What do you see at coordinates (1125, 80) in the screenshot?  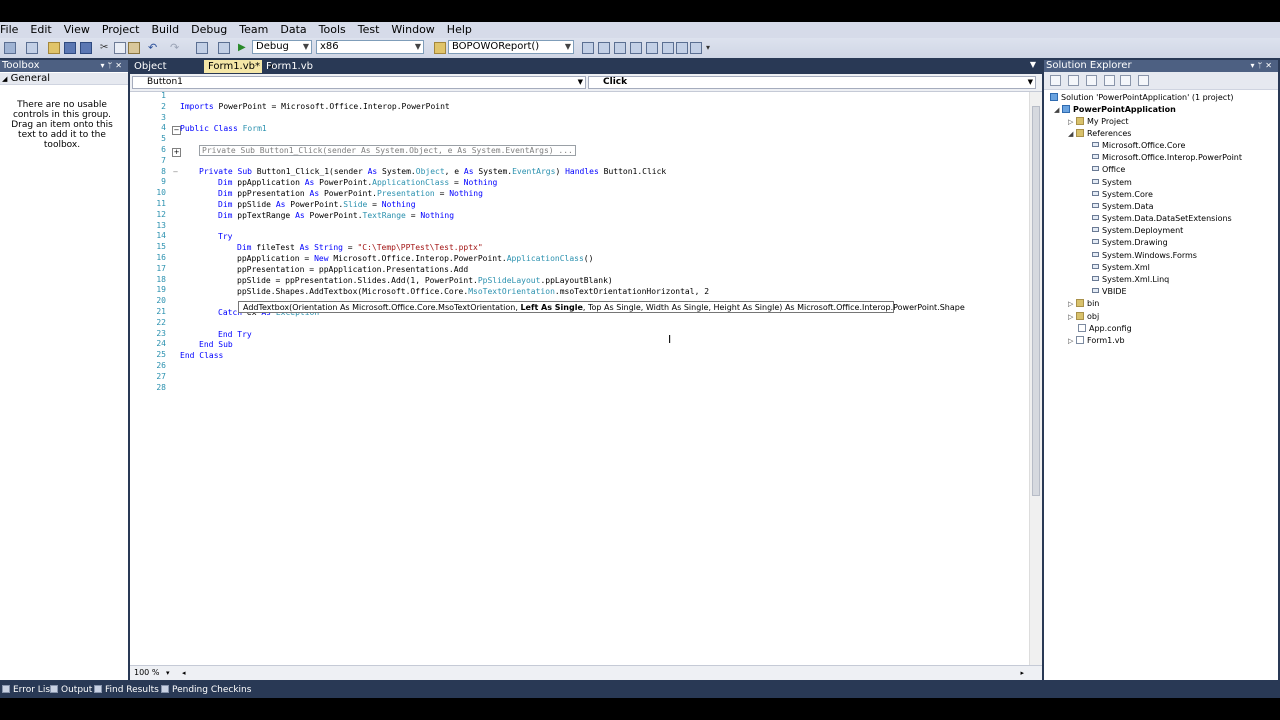 I see `view-designer-icon` at bounding box center [1125, 80].